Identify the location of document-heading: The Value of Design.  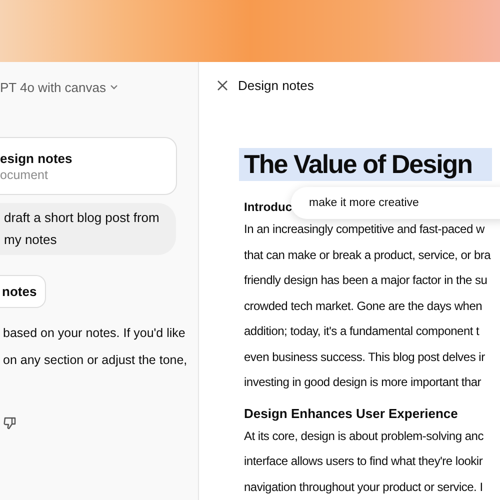
(365, 164).